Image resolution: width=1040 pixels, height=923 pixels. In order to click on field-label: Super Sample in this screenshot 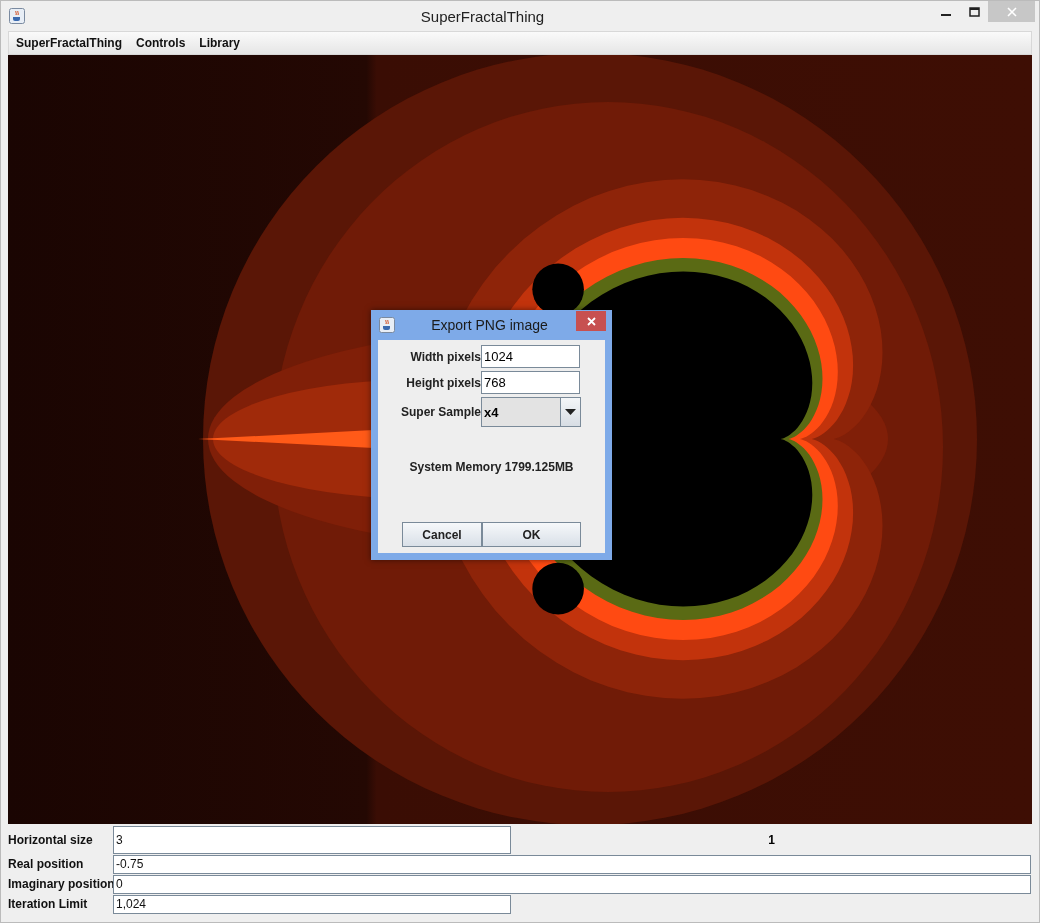, I will do `click(440, 412)`.